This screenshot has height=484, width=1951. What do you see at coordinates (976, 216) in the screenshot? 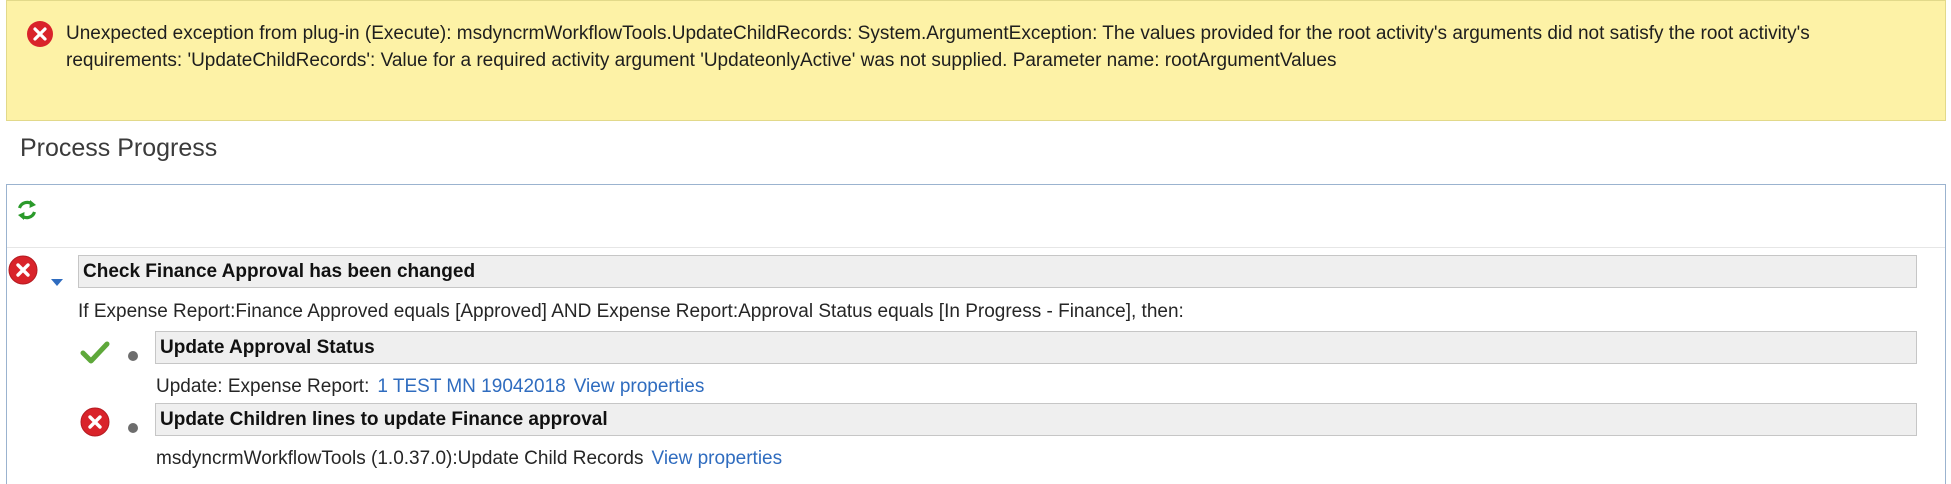
I see `toolbar` at bounding box center [976, 216].